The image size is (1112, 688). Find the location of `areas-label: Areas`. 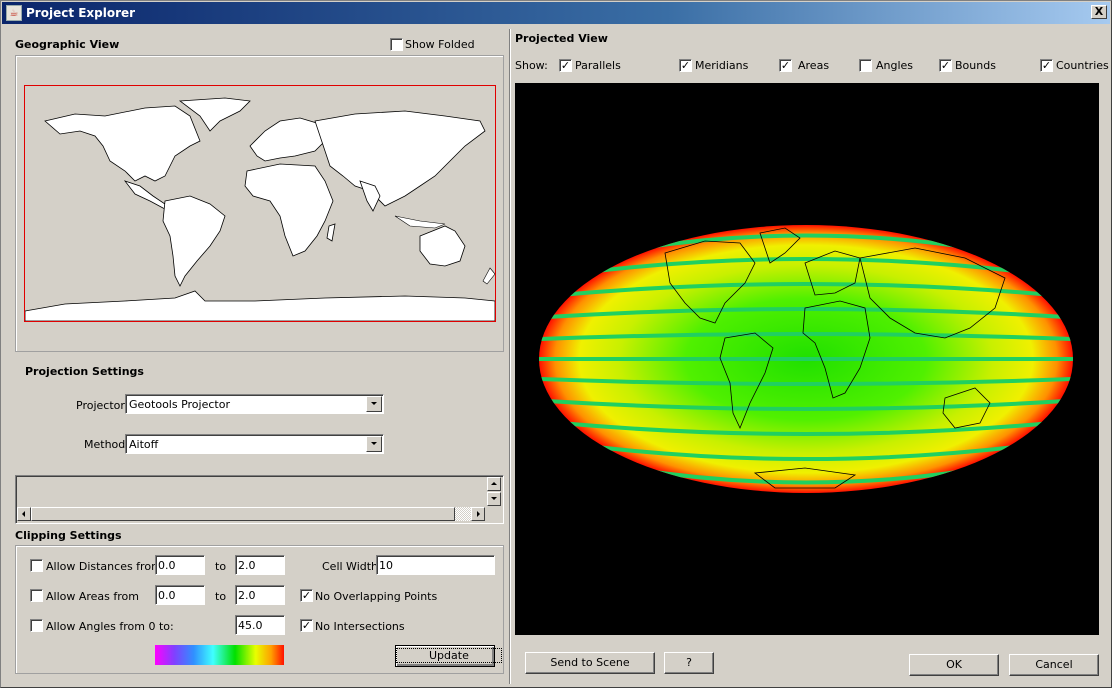

areas-label: Areas is located at coordinates (814, 65).